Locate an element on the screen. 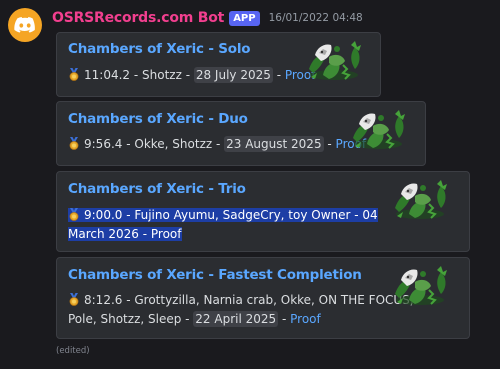  embed-title: Chambers of Xeric - Duo is located at coordinates (158, 119).